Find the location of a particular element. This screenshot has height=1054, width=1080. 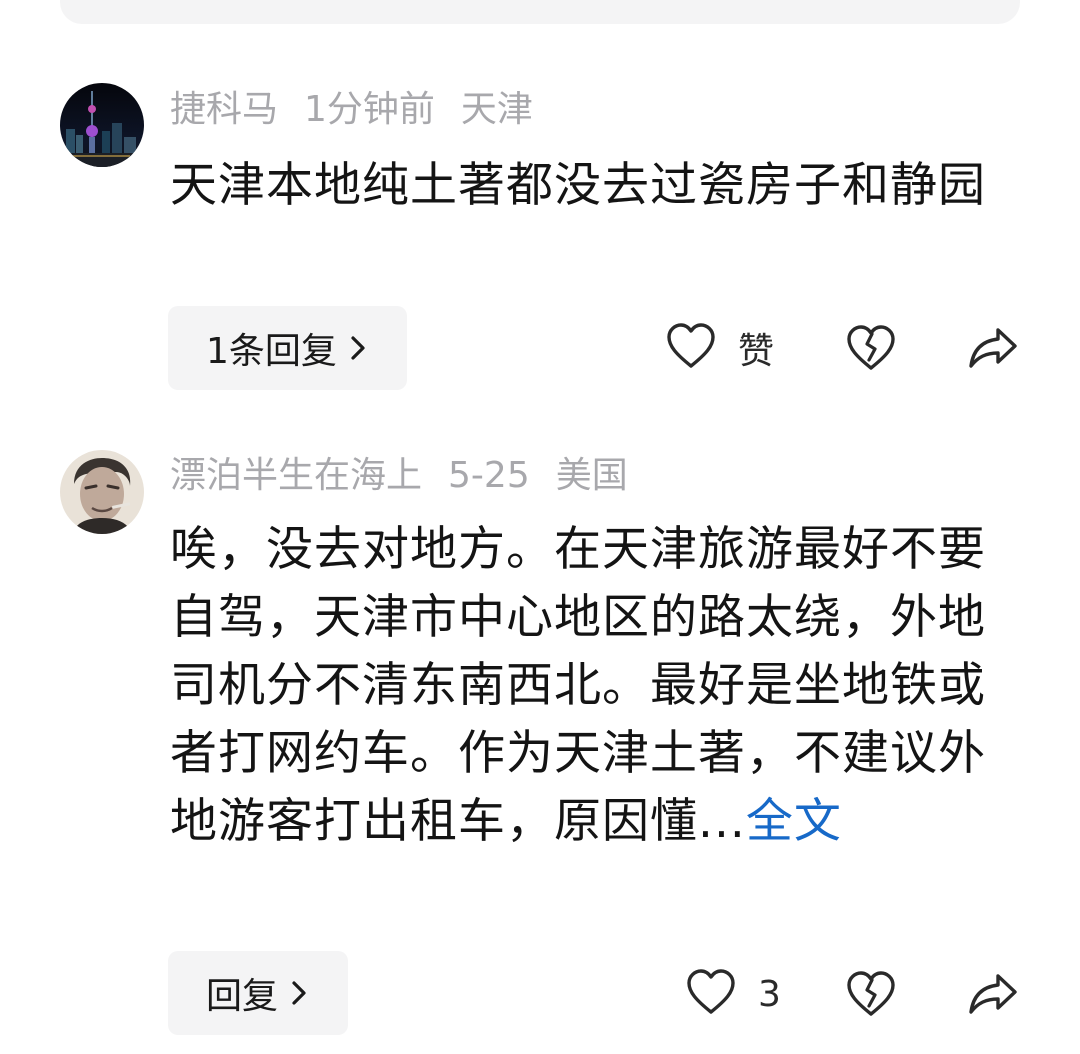

comment-meta: 捷科马 1分钟前 天津 is located at coordinates (351, 110).